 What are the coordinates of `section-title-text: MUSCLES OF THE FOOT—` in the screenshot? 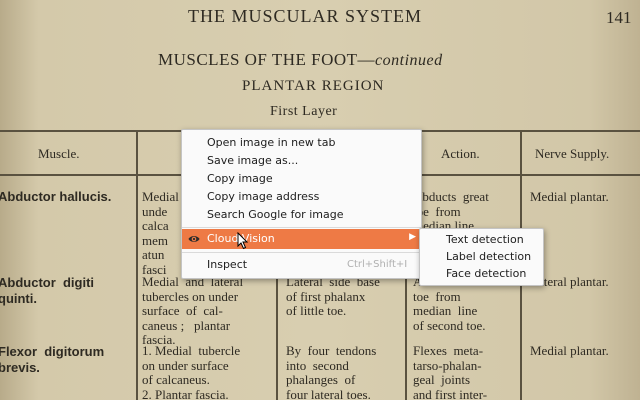 It's located at (267, 59).